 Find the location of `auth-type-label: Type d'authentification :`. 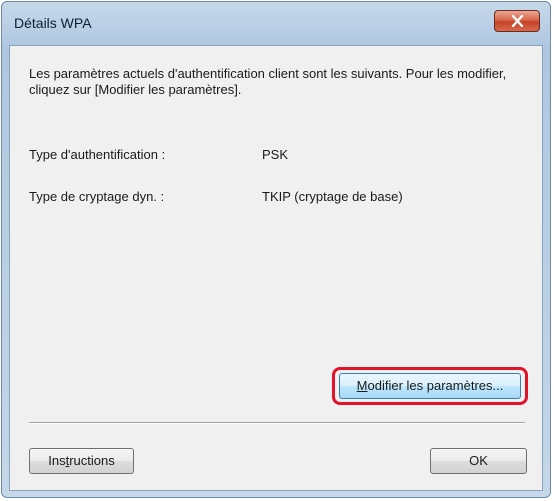

auth-type-label: Type d'authentification : is located at coordinates (97, 154).